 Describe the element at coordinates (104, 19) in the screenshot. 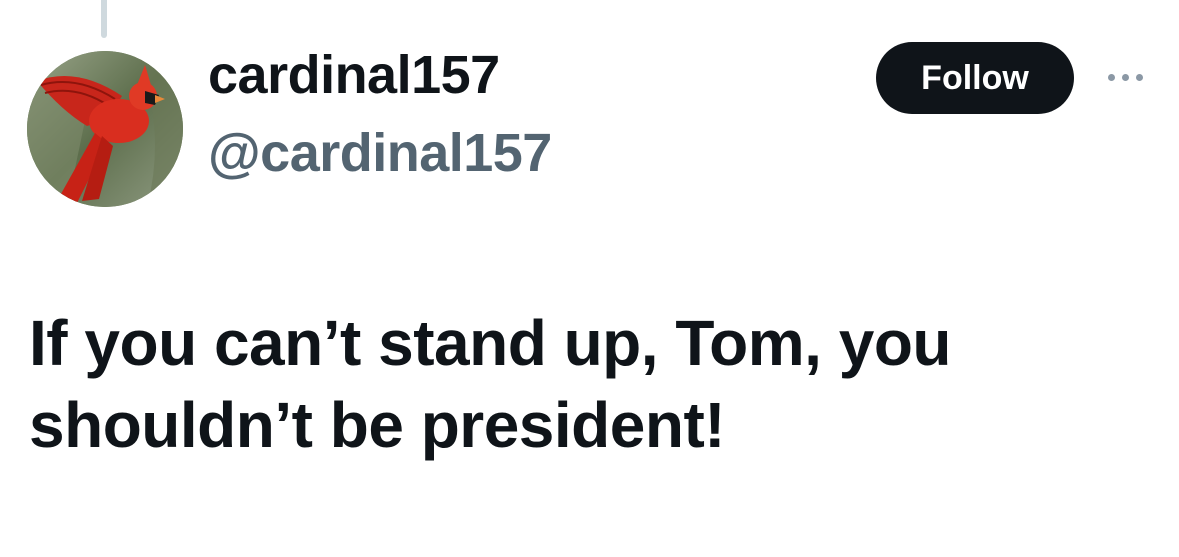

I see `thread-connector-line` at that location.